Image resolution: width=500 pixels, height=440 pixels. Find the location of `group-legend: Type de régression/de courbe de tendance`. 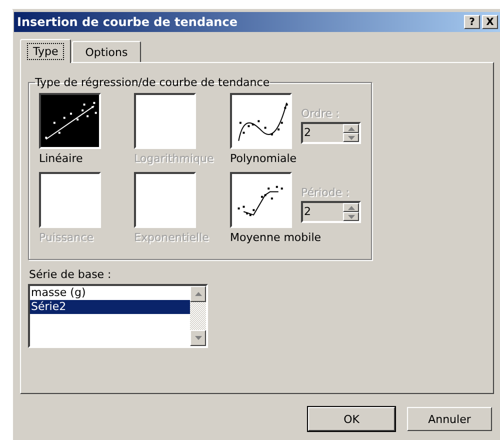

group-legend: Type de régression/de courbe de tendance is located at coordinates (152, 82).